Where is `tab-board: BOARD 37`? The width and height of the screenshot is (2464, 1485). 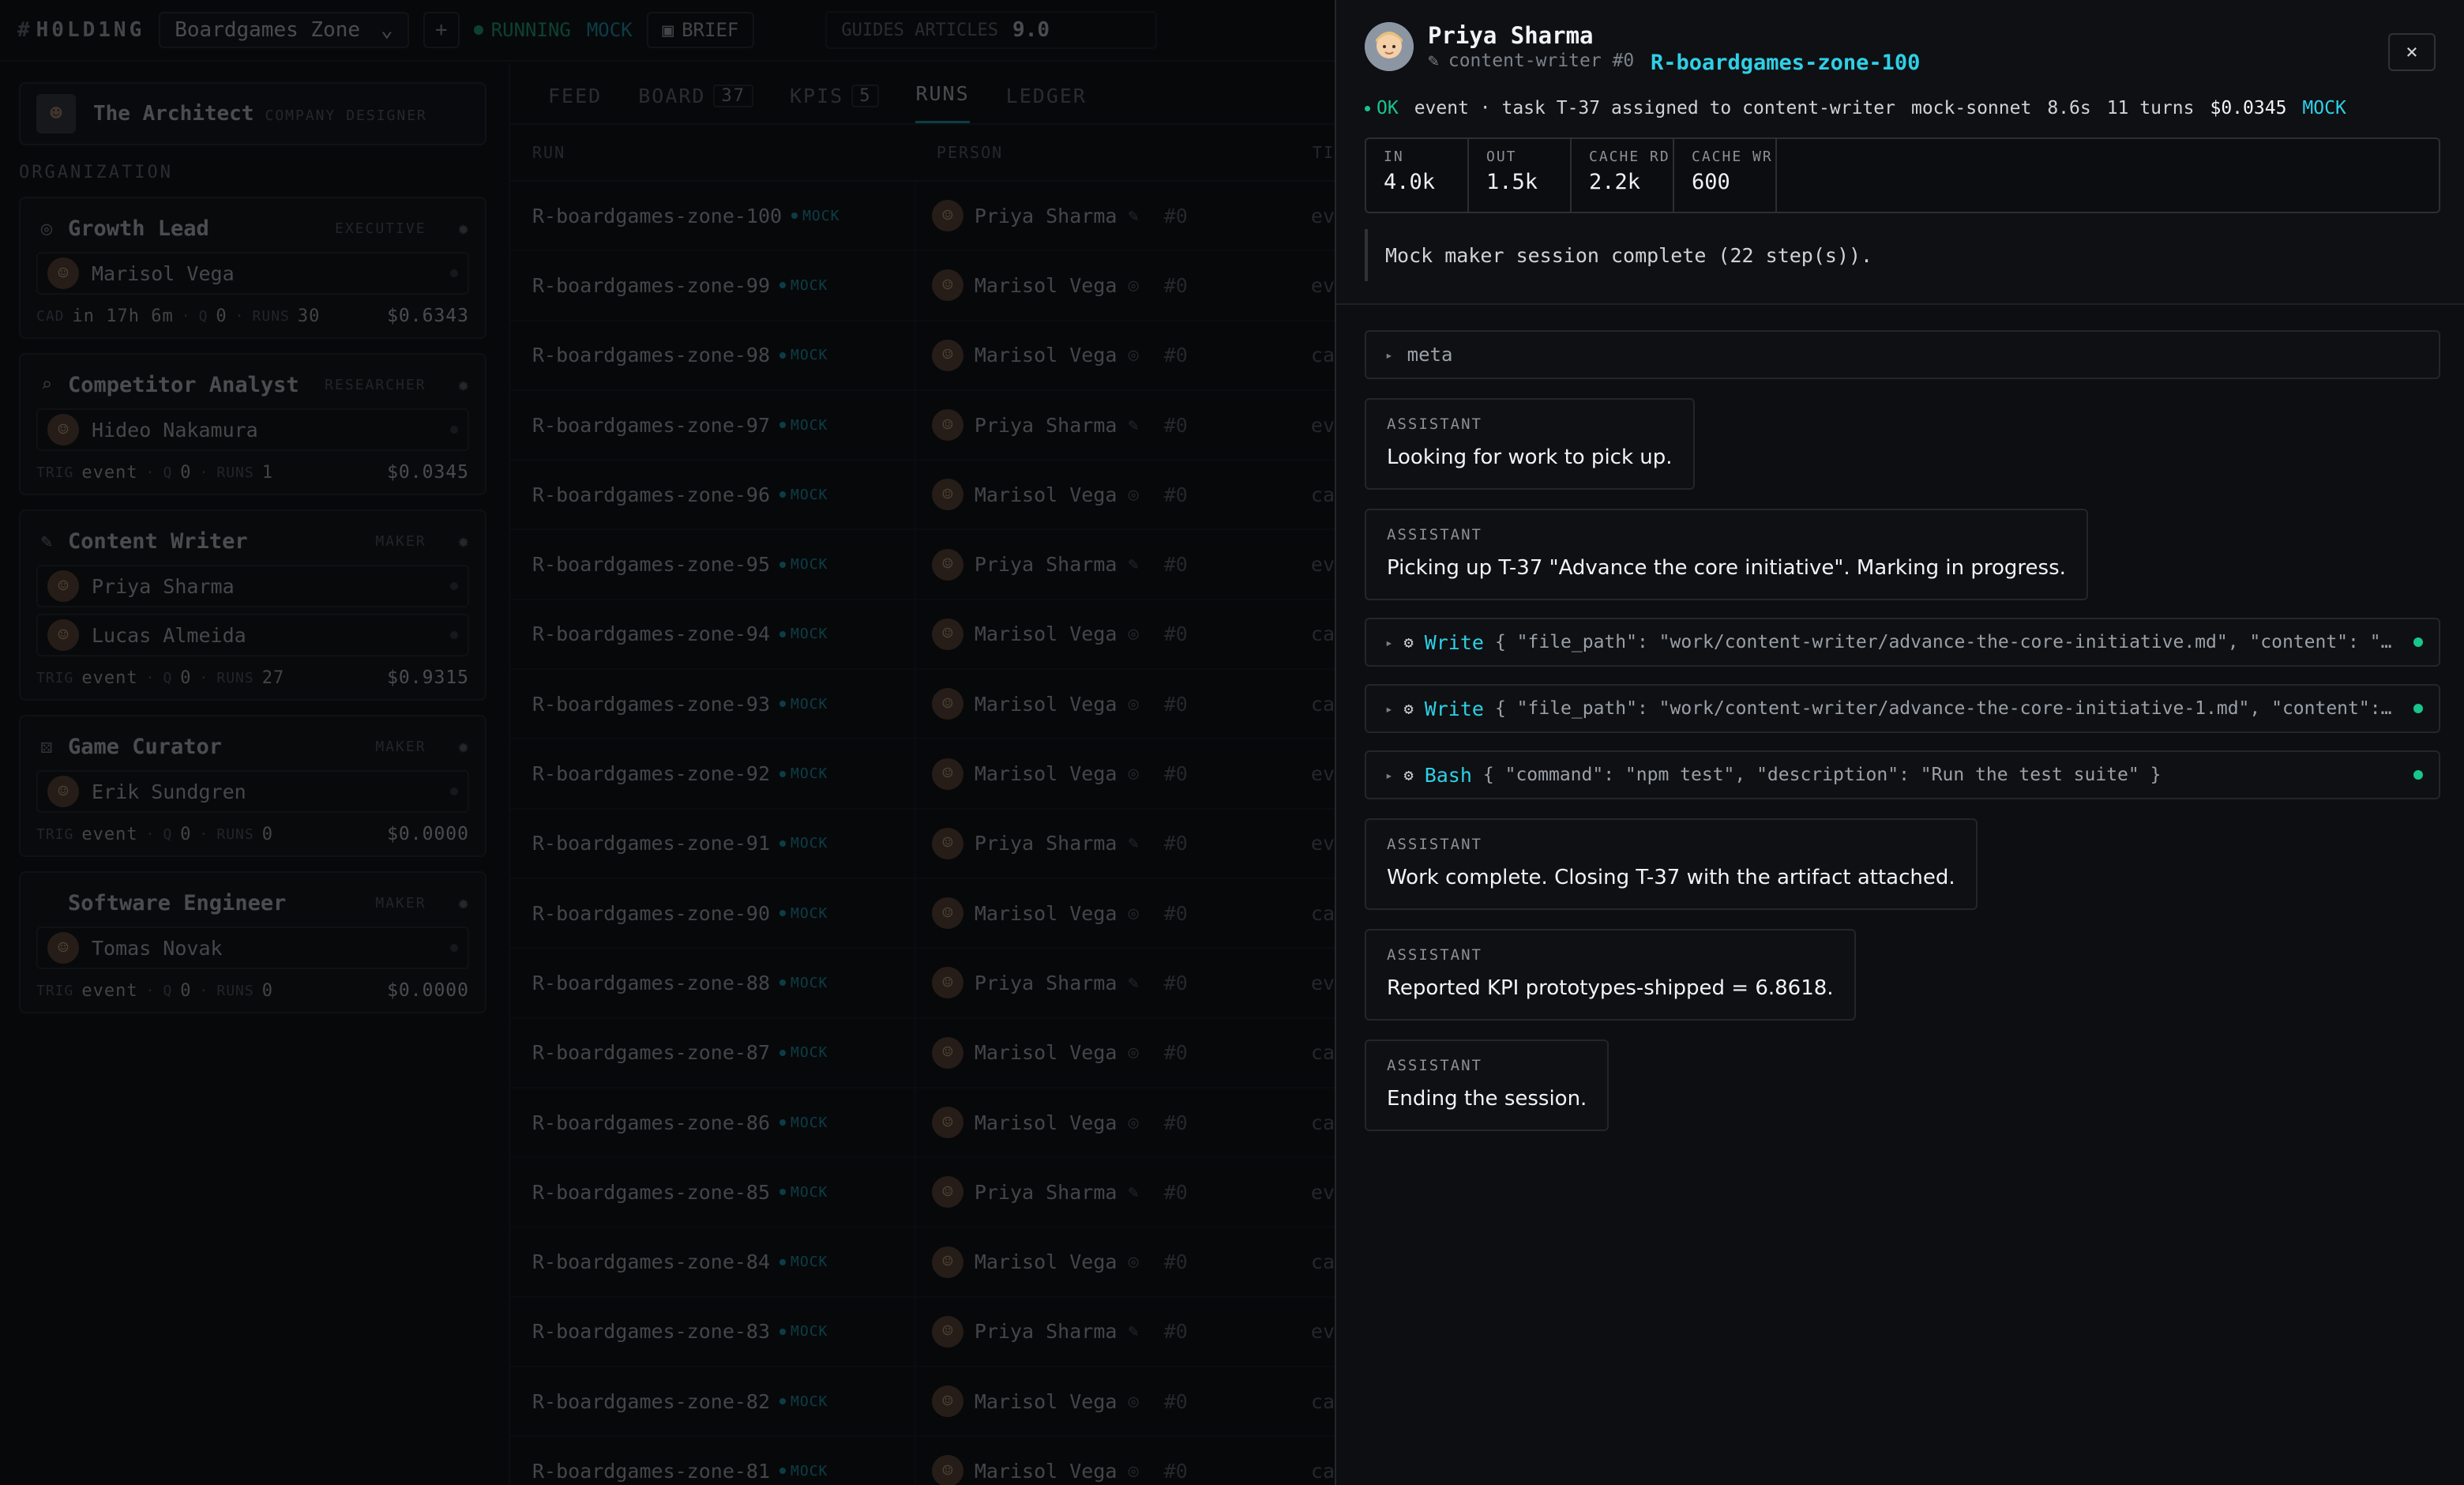 tab-board: BOARD 37 is located at coordinates (695, 104).